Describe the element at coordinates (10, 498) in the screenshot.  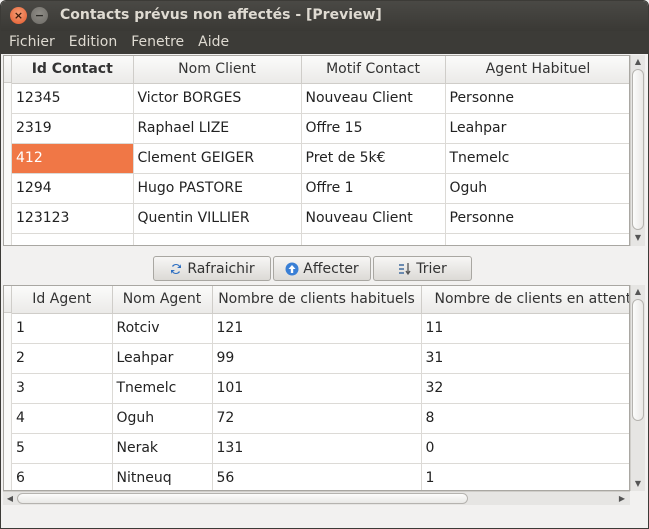
I see `scroll-left-arrow-icon: ◀` at that location.